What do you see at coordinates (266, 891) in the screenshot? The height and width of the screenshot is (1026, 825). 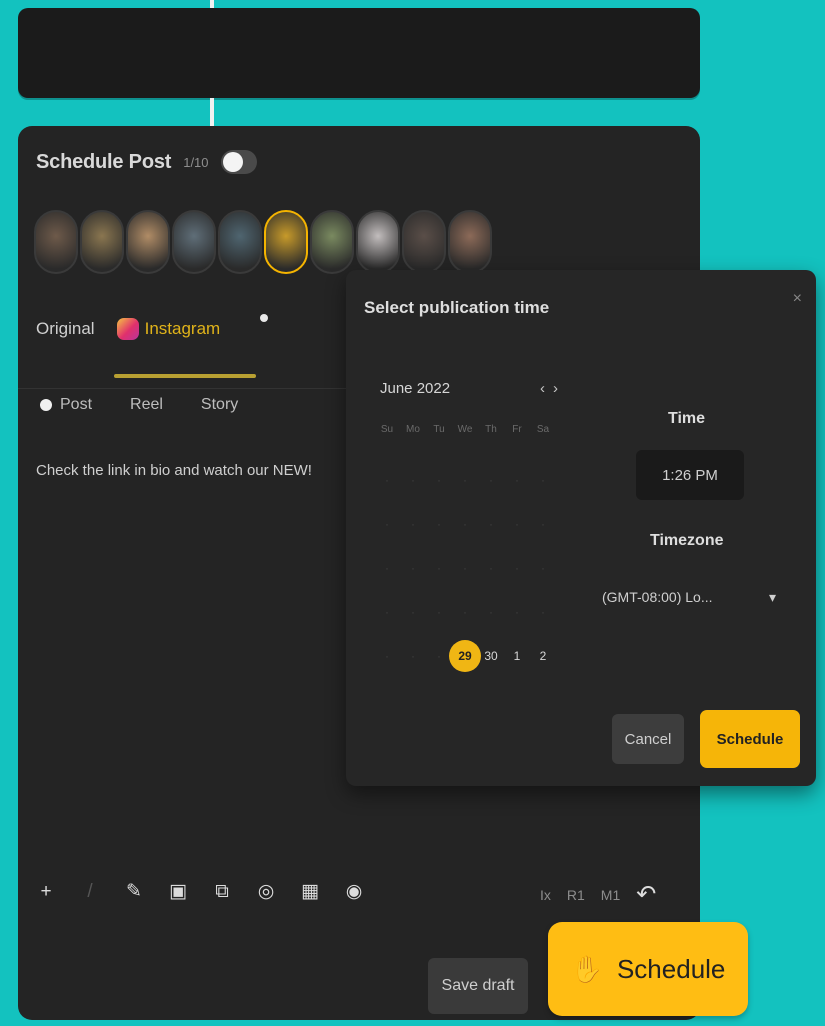 I see `info-icon: ◎` at bounding box center [266, 891].